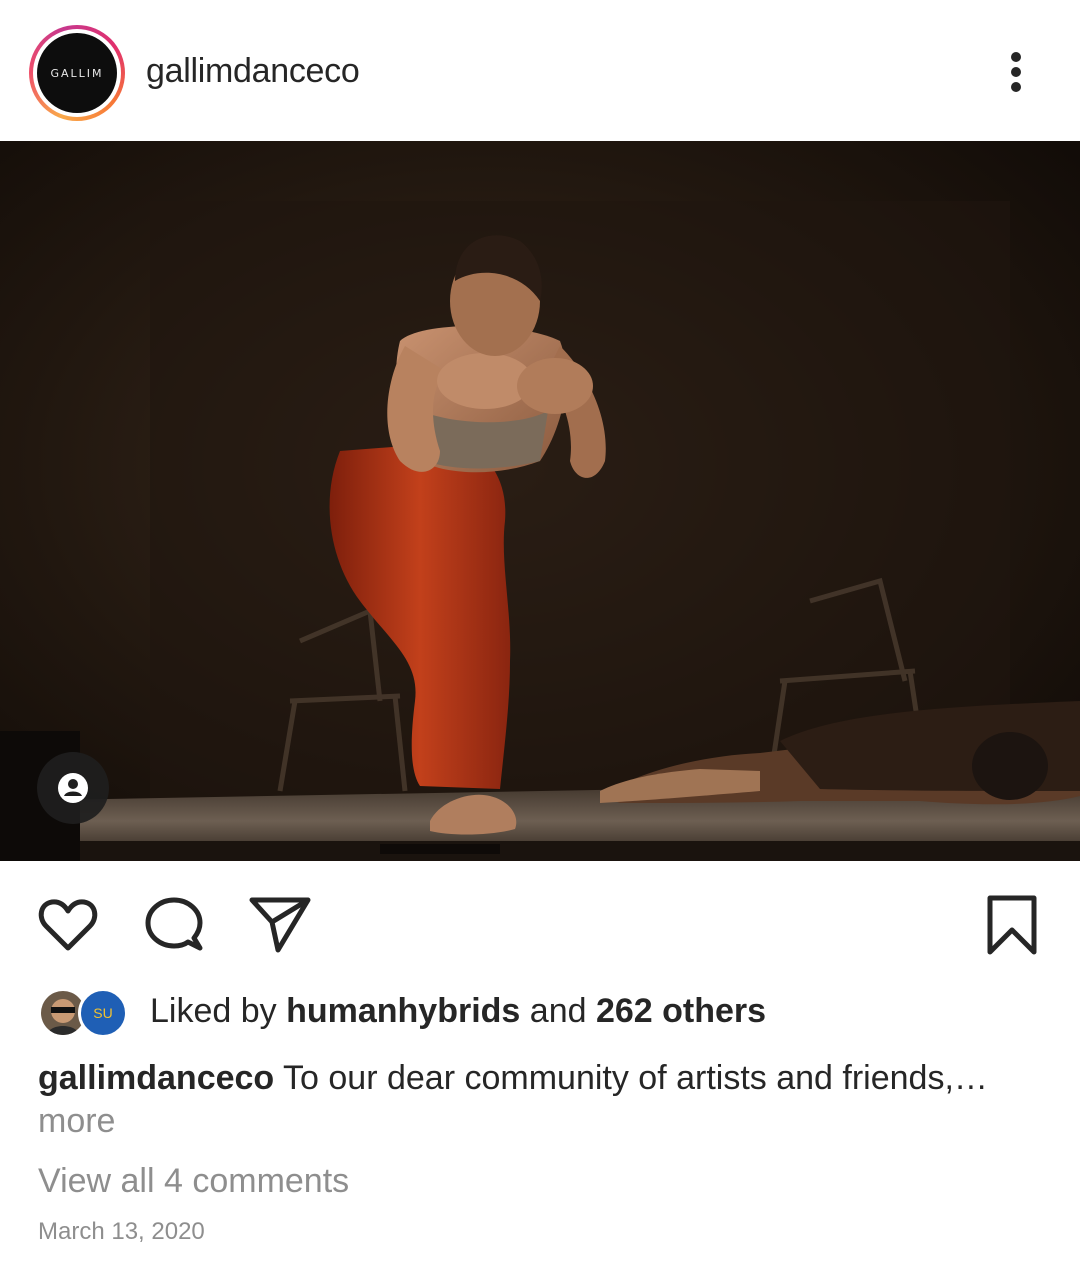 This screenshot has height=1273, width=1080. I want to click on likes-text: Liked by humanhybrids and 262 others, so click(458, 1011).